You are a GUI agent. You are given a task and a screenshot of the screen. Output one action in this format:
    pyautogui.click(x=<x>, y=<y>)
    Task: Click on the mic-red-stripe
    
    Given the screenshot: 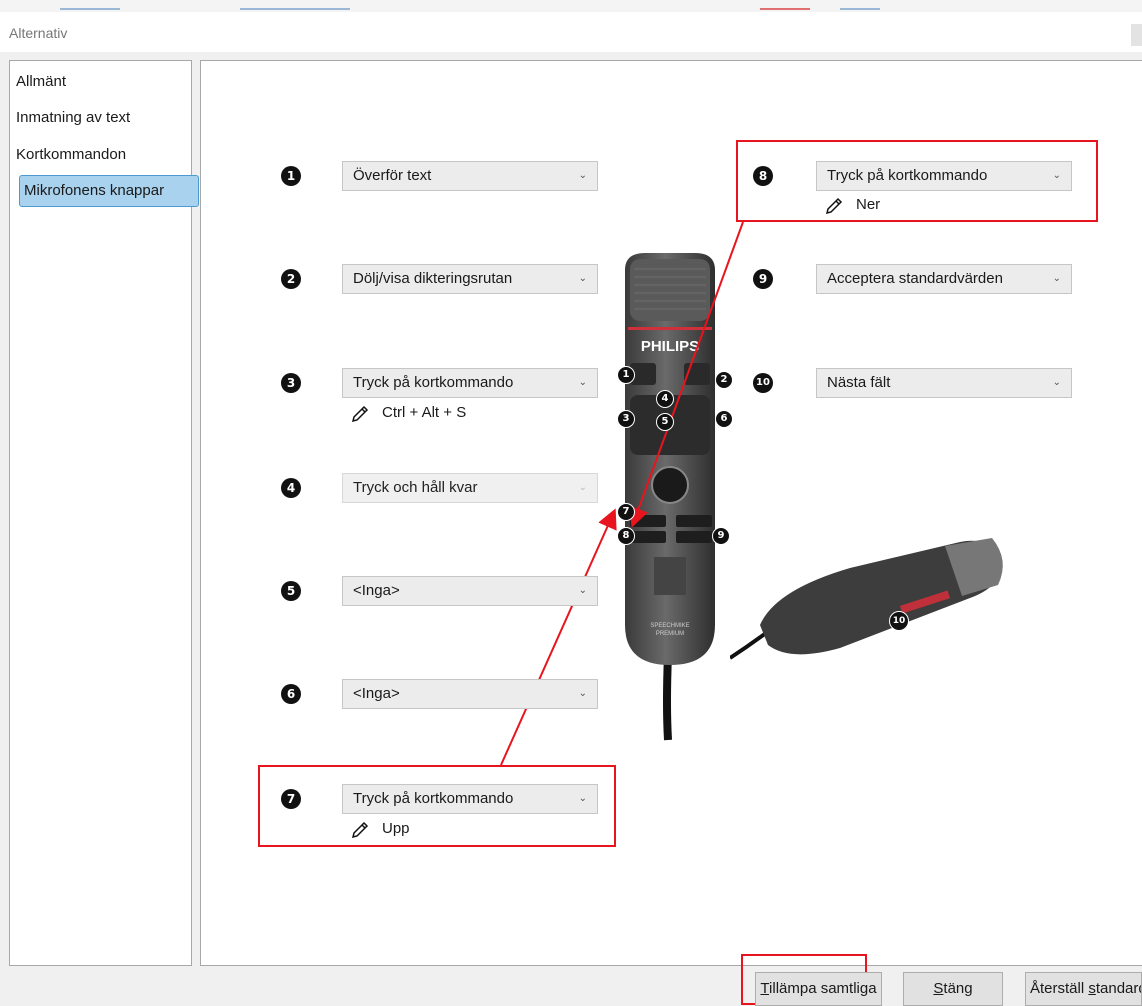 What is the action you would take?
    pyautogui.click(x=670, y=328)
    